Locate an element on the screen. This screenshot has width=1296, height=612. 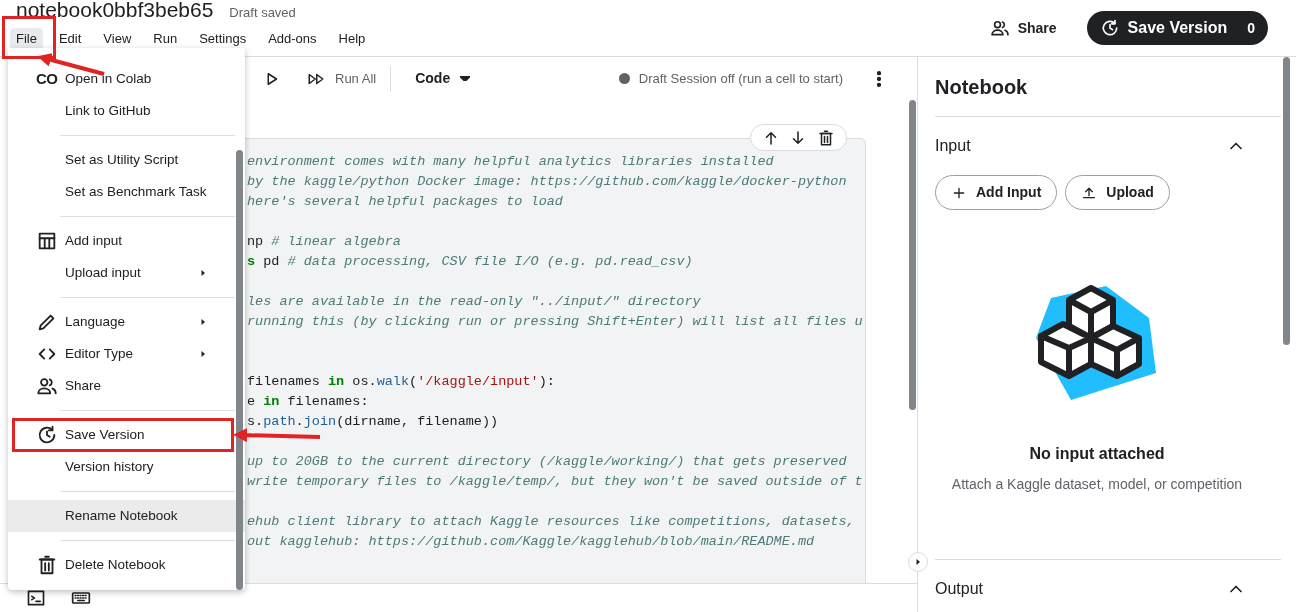
menu-item: View is located at coordinates (117, 38).